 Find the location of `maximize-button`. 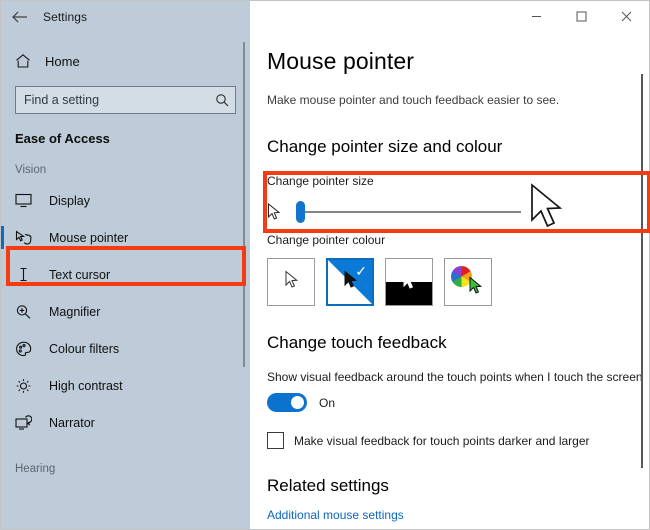

maximize-button is located at coordinates (581, 16).